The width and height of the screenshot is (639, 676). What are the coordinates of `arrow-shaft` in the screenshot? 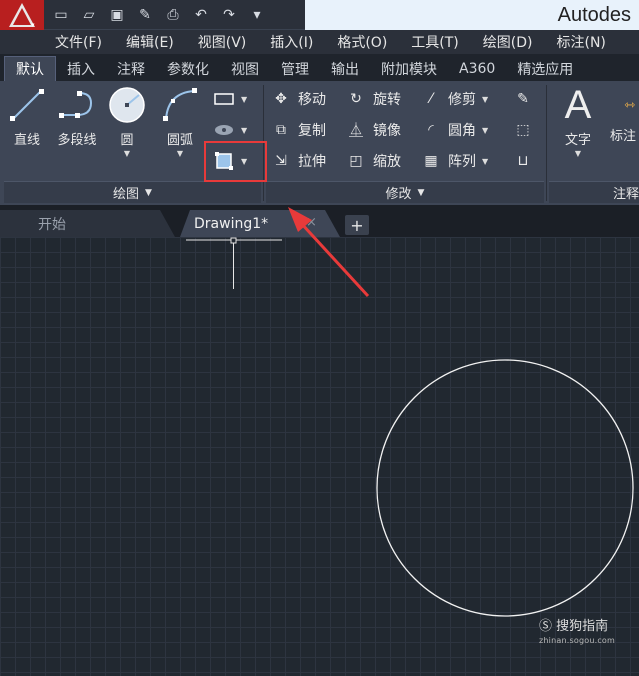 It's located at (334, 259).